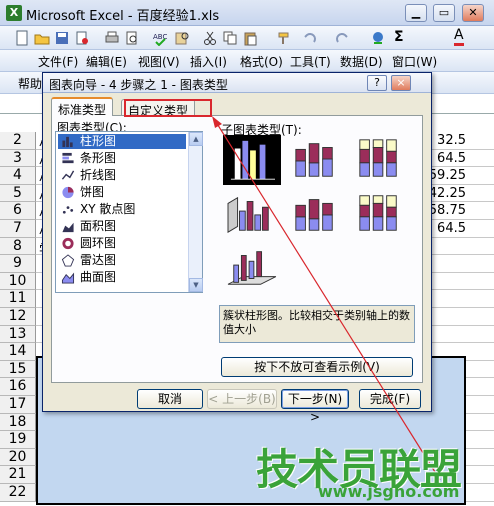 Image resolution: width=494 pixels, height=506 pixels. Describe the element at coordinates (416, 13) in the screenshot. I see `minimize-button: ▁` at that location.